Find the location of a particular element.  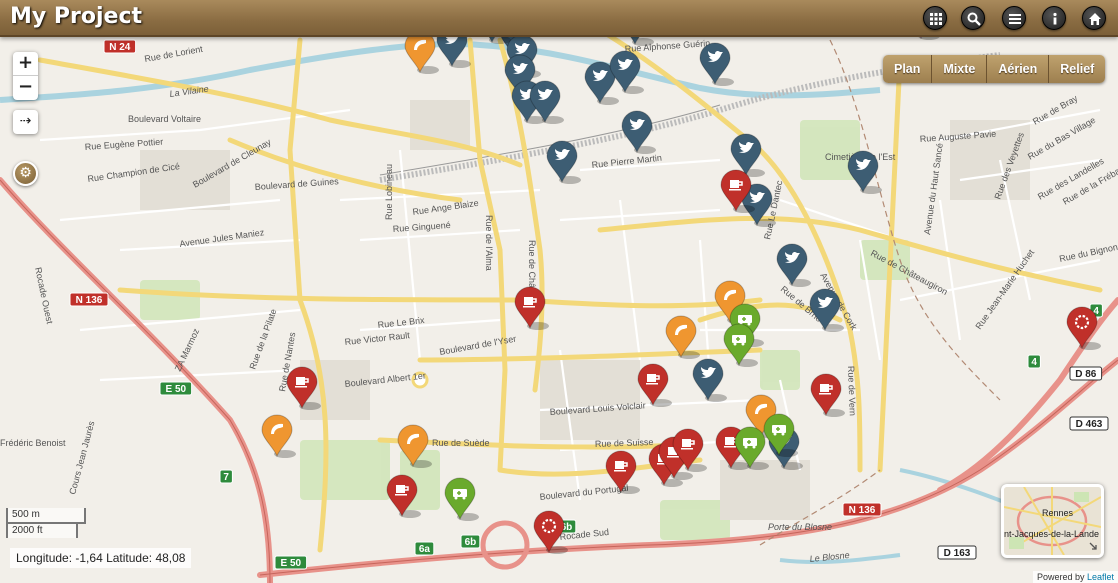

road-badge-label: 6b is located at coordinates (471, 542).